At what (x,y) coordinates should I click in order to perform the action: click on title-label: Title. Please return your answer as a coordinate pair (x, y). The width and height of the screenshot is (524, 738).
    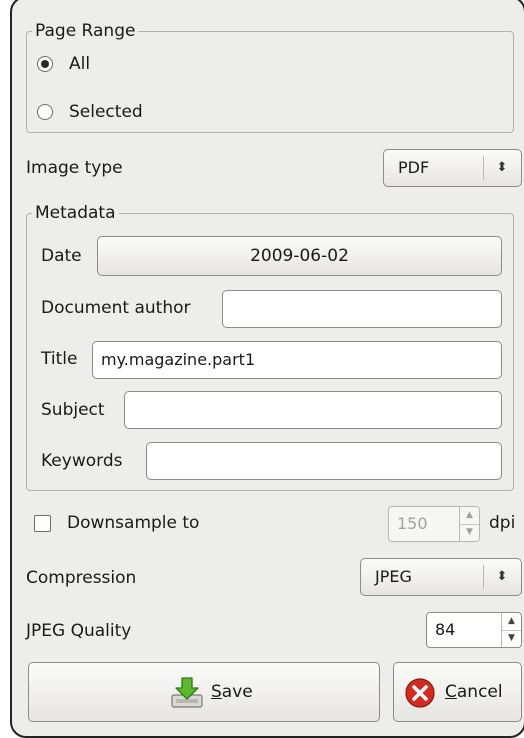
    Looking at the image, I should click on (59, 359).